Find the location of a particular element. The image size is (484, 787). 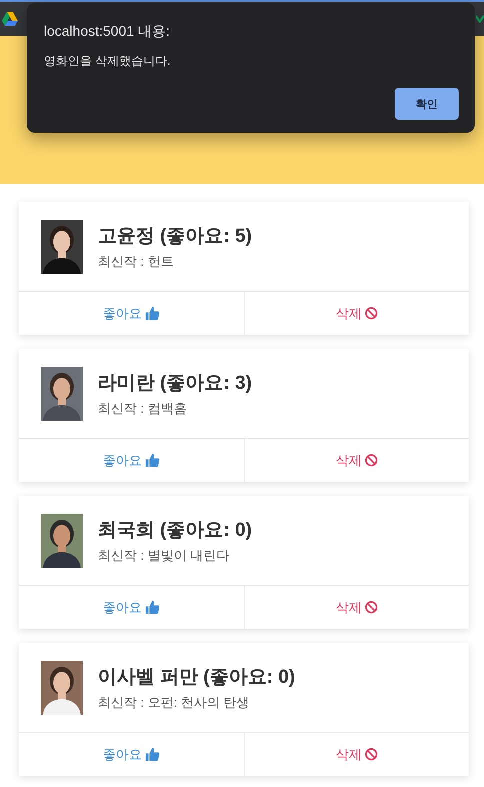

person-name: 고윤정 (좋아요: 5) is located at coordinates (175, 236).